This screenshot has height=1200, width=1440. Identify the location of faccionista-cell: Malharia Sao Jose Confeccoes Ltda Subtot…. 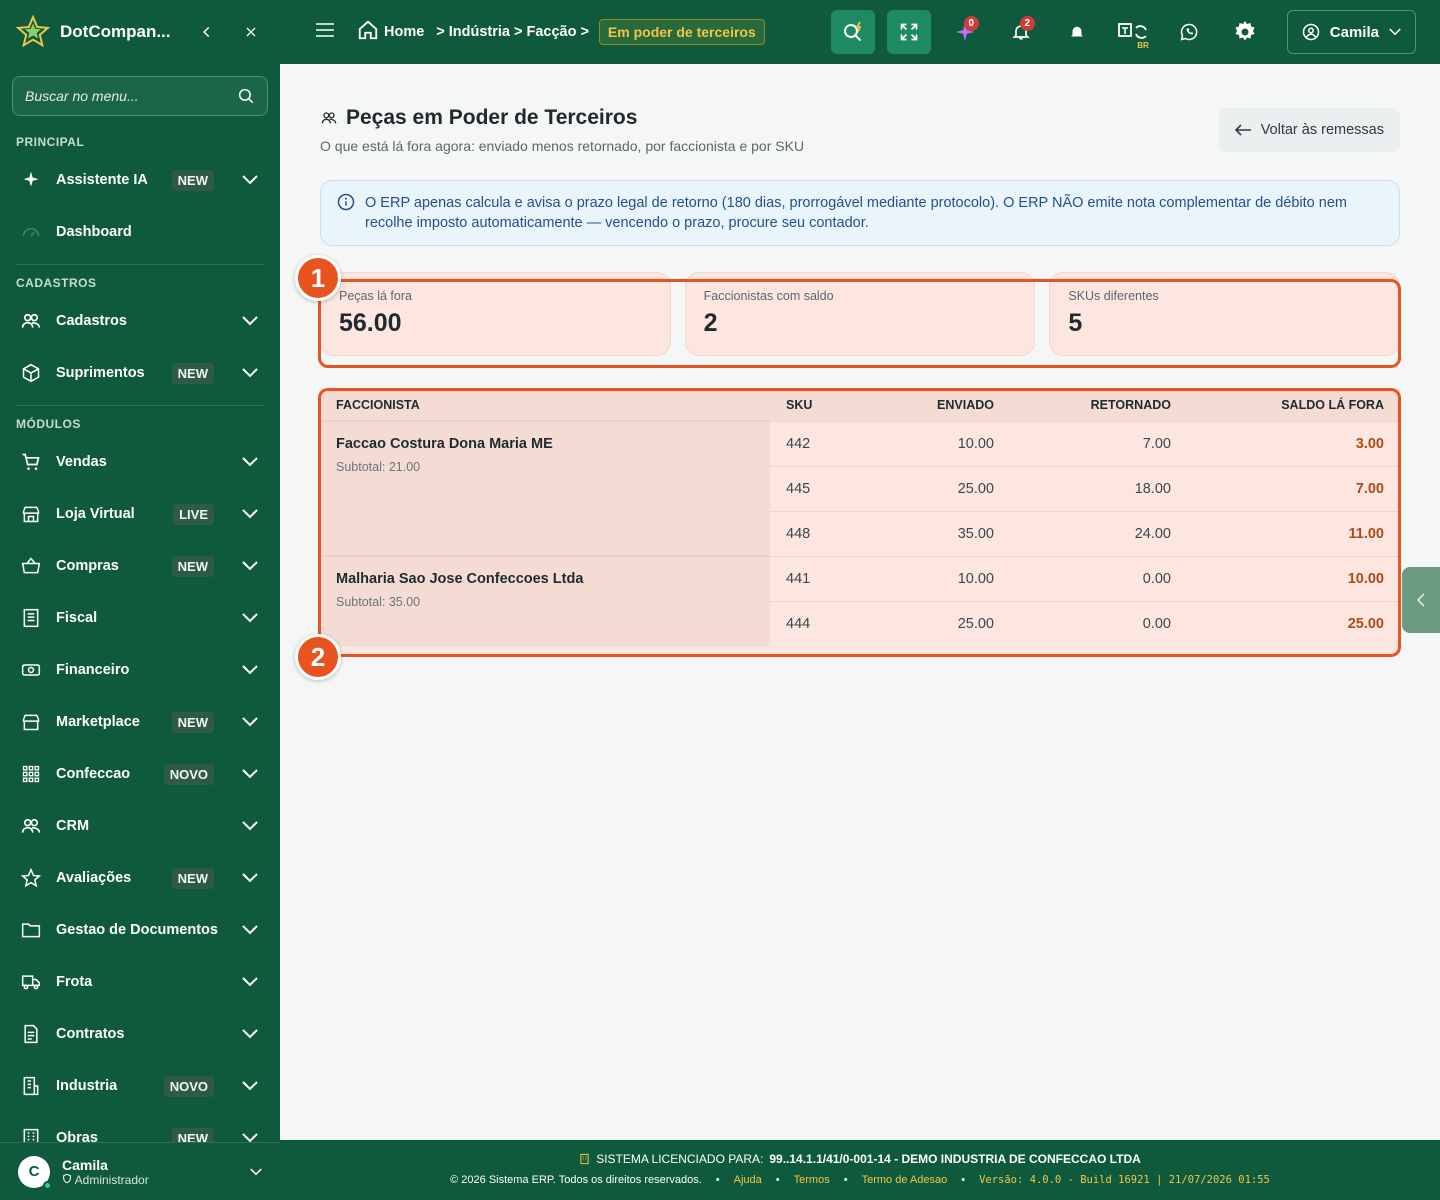
(545, 600).